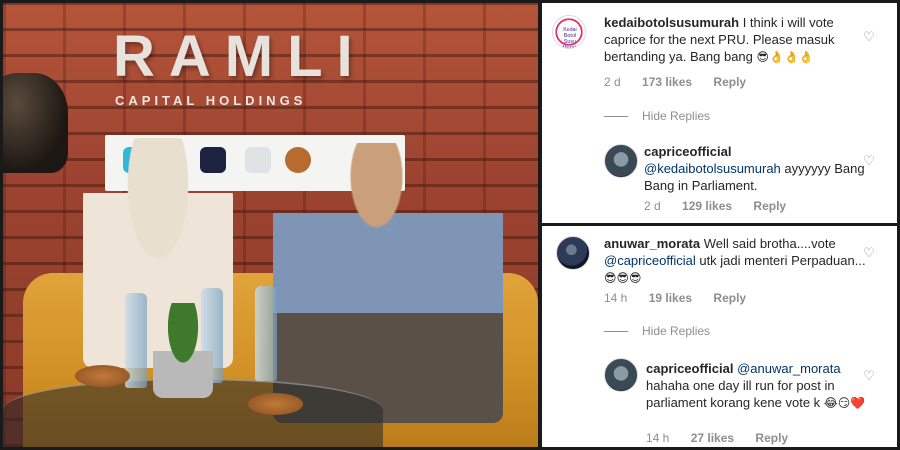 The width and height of the screenshot is (900, 450). I want to click on potted-plant, so click(183, 350).